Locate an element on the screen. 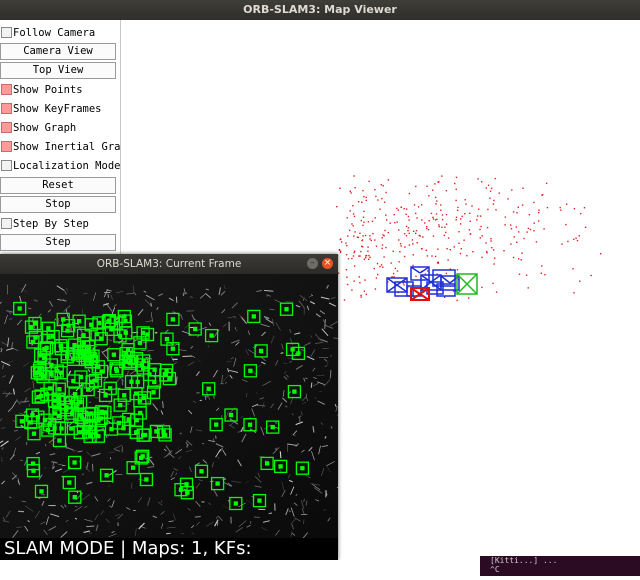 The height and width of the screenshot is (580, 640). map-viewer-titlebar: ORB-SLAM3: Map Viewer is located at coordinates (320, 10).